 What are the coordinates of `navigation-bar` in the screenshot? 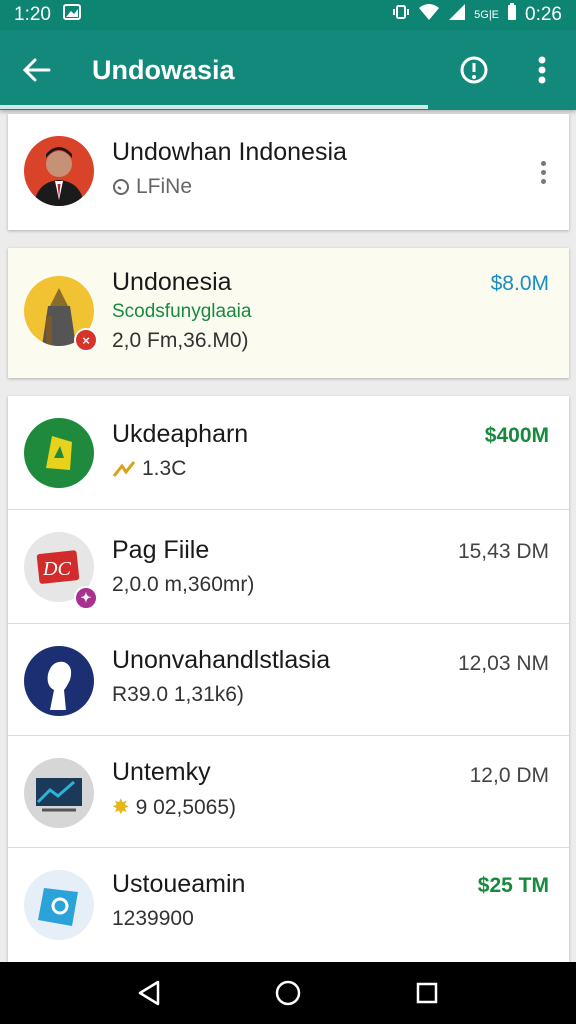 It's located at (288, 993).